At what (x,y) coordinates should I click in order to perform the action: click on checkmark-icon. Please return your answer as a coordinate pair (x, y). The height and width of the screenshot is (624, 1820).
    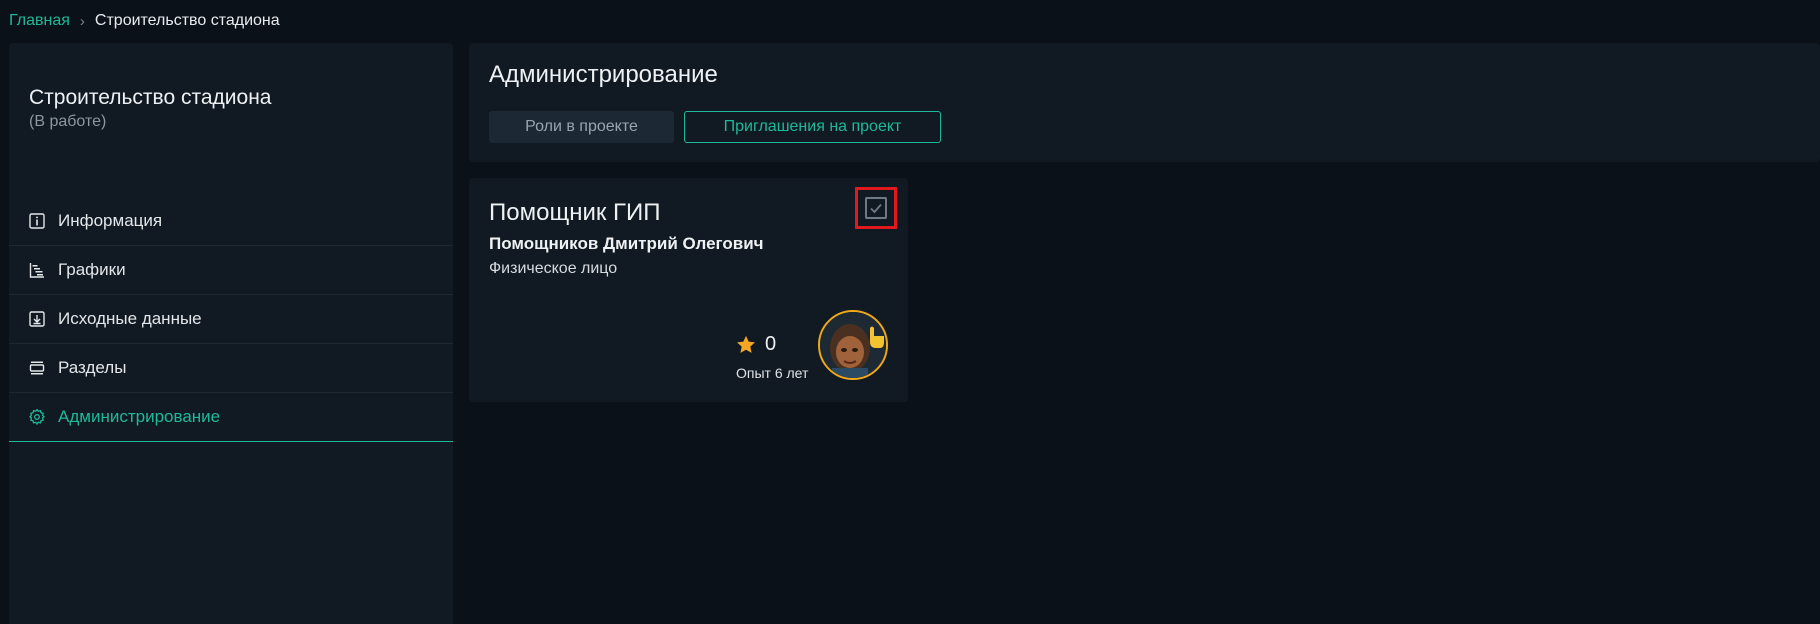
    Looking at the image, I should click on (876, 208).